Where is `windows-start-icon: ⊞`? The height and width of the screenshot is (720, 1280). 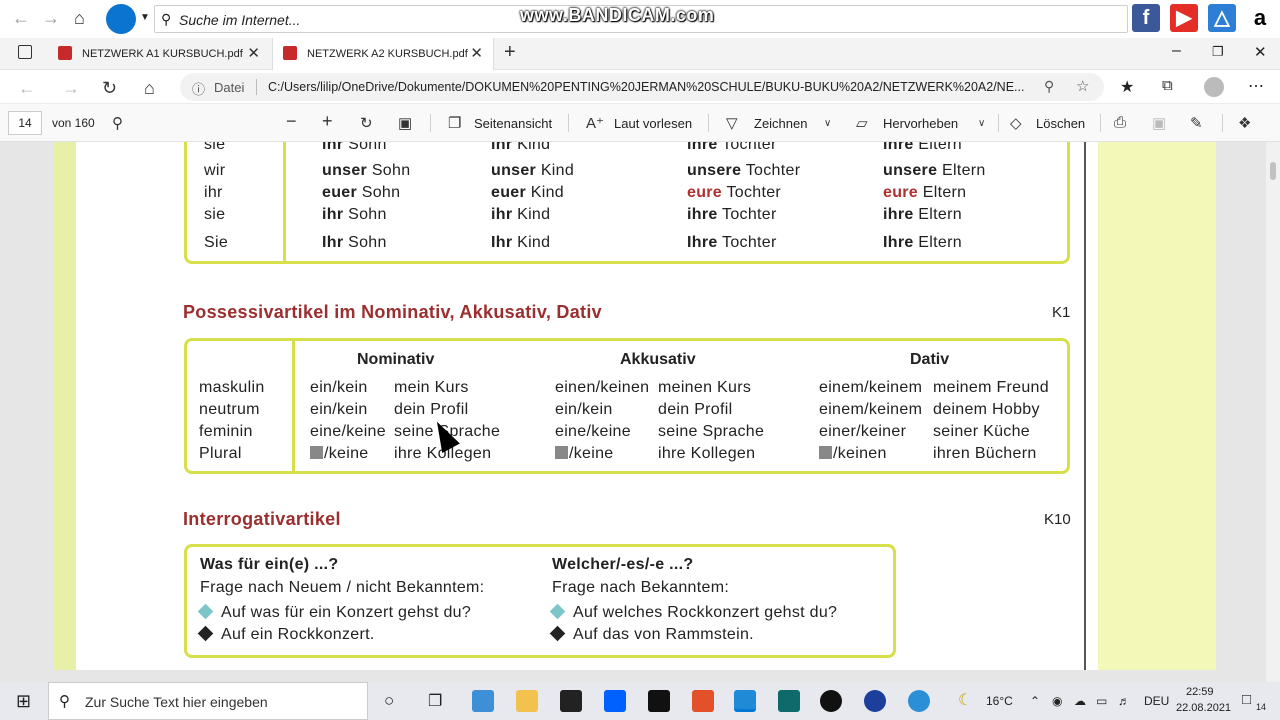
windows-start-icon: ⊞ is located at coordinates (23, 701).